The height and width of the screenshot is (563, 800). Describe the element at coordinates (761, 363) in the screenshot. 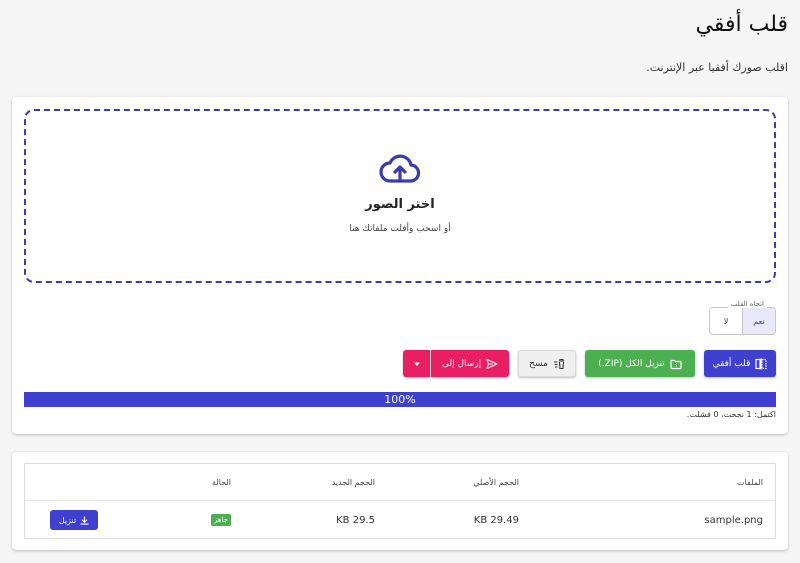

I see `flip-icon` at that location.